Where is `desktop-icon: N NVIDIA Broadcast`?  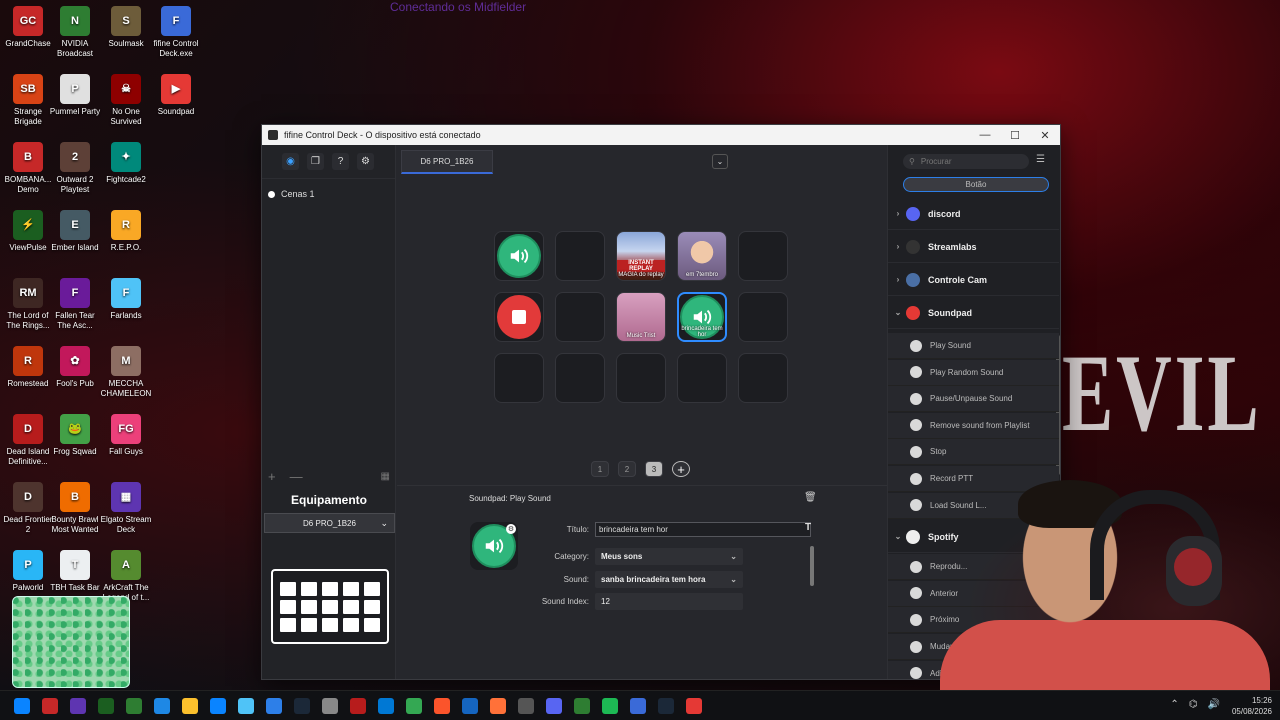
desktop-icon: N NVIDIA Broadcast is located at coordinates (75, 32).